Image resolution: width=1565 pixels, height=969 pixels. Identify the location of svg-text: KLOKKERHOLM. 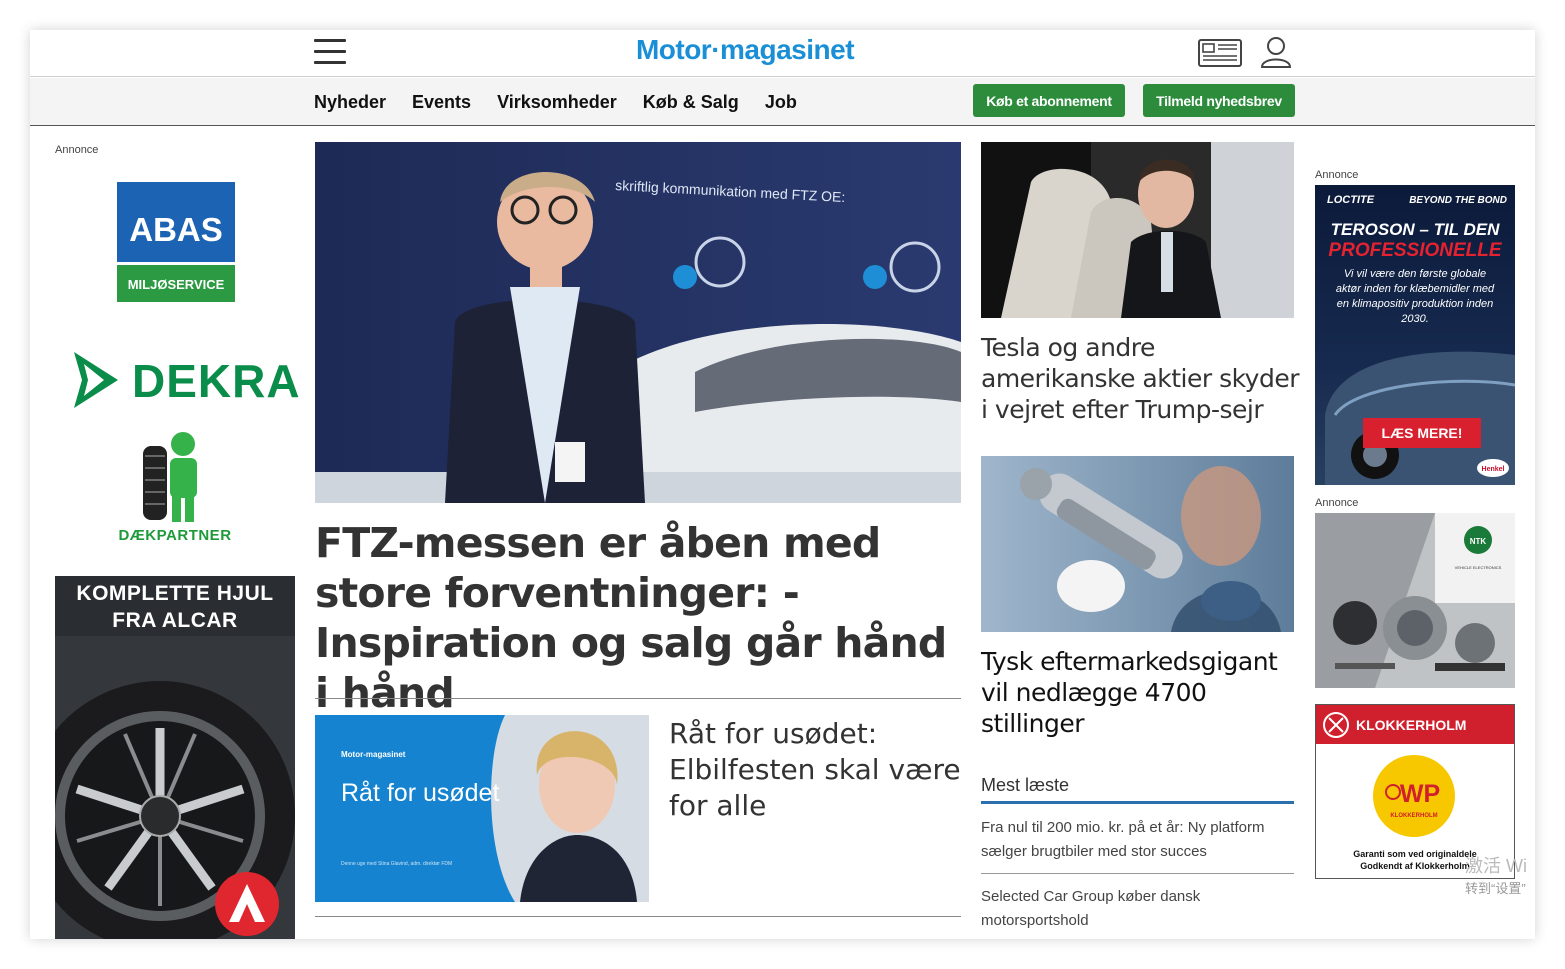
(1413, 816).